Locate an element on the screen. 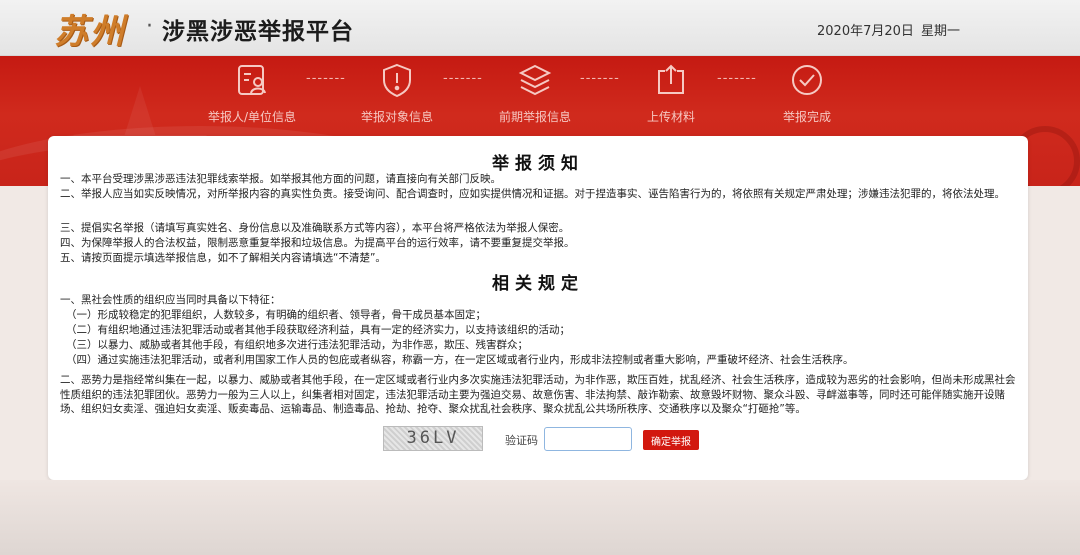 The width and height of the screenshot is (1080, 555). rule-line: （一）形成较稳定的犯罪组织，人数较多，有明确的组织者、领导者，骨干成员基本固定； is located at coordinates (276, 315).